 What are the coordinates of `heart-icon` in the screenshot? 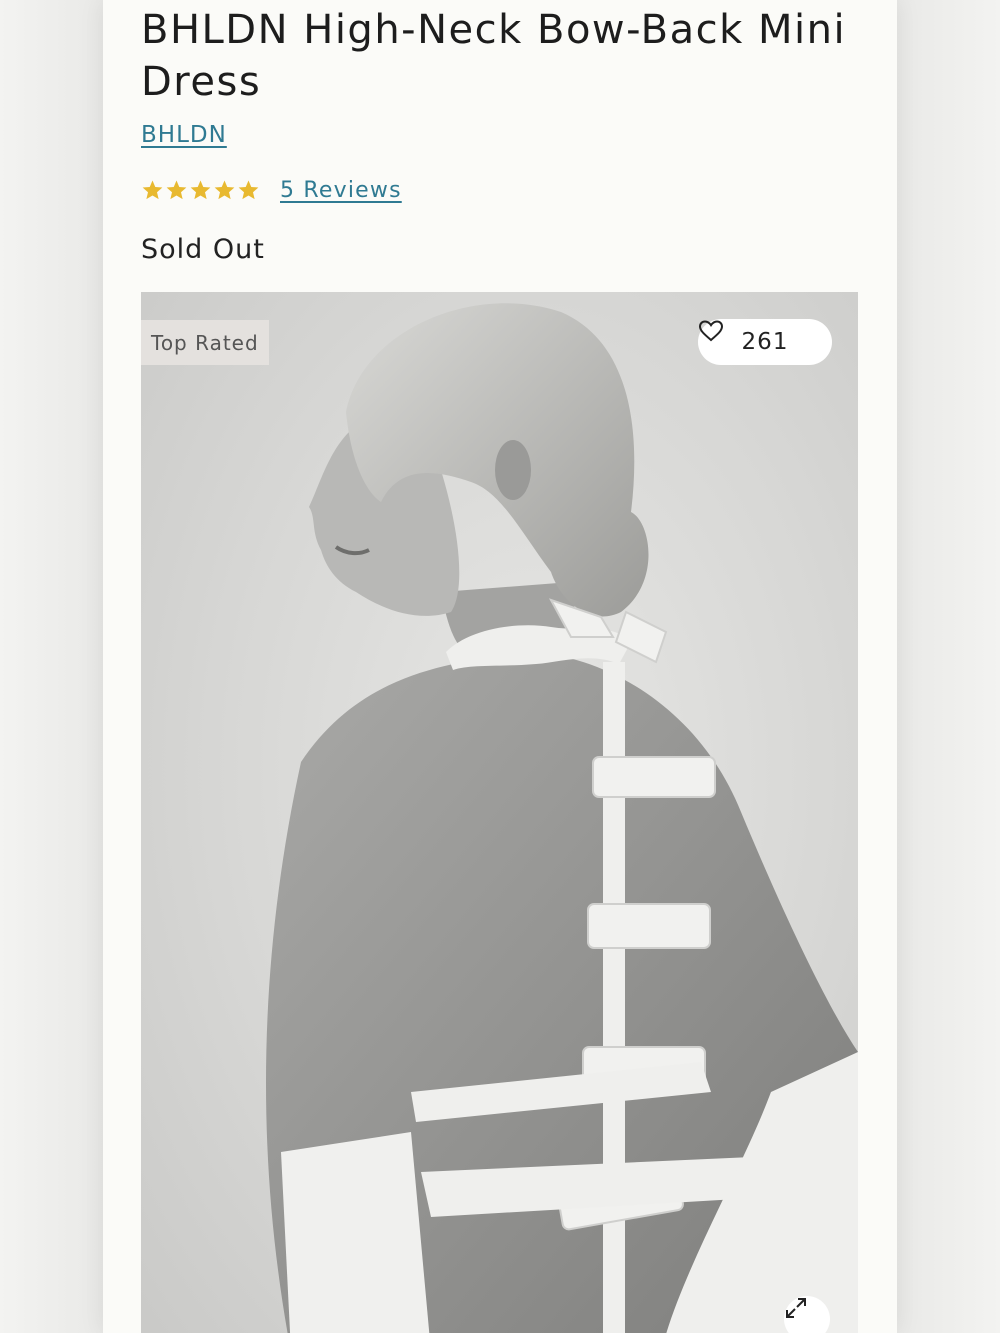 It's located at (711, 331).